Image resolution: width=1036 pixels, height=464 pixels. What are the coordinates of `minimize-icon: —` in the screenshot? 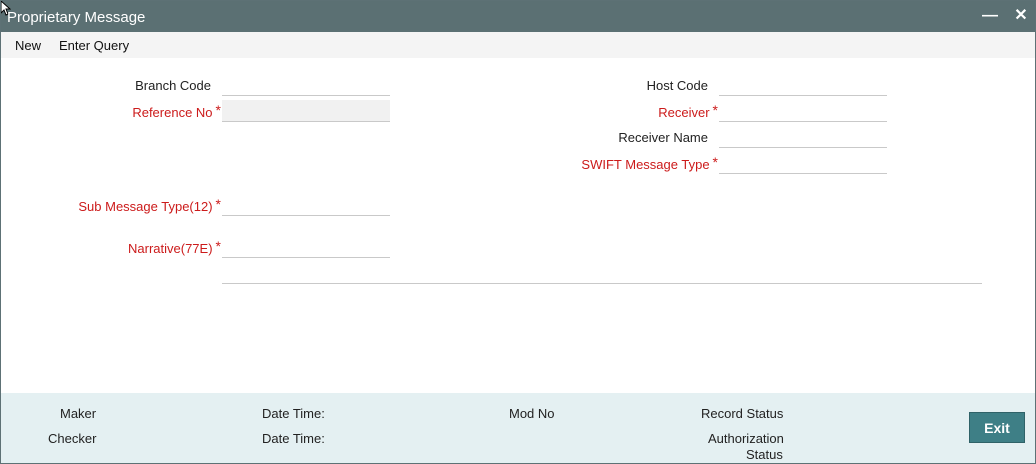 It's located at (990, 16).